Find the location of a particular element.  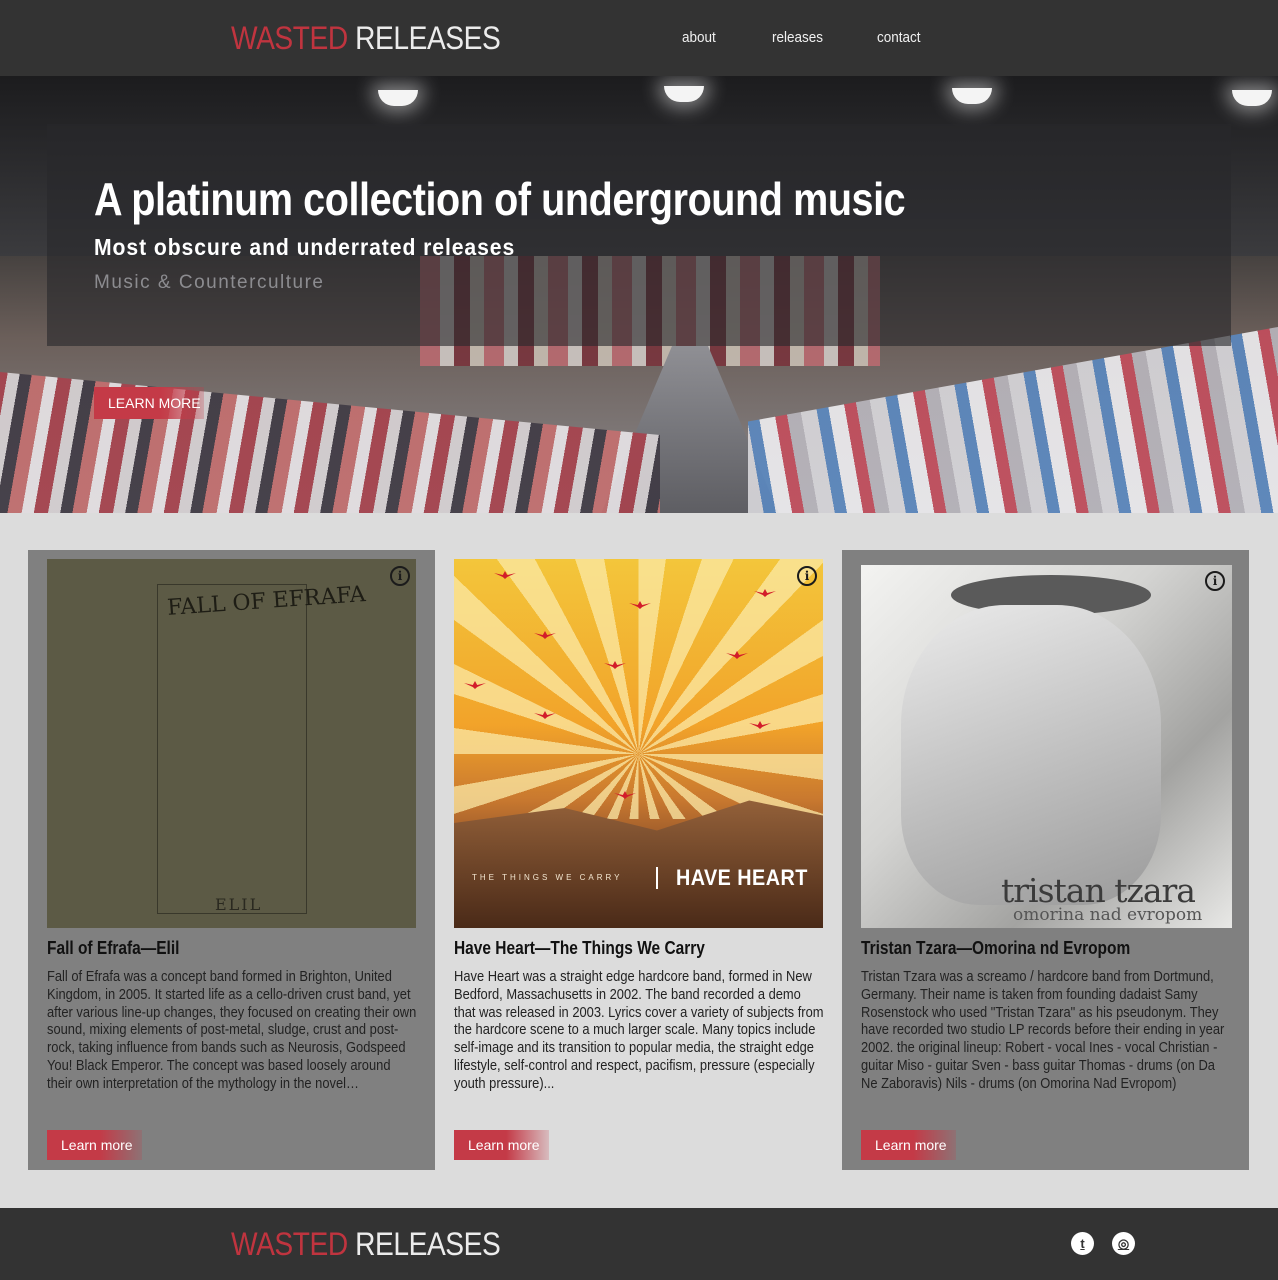

album-cover-hand is located at coordinates (1031, 755).